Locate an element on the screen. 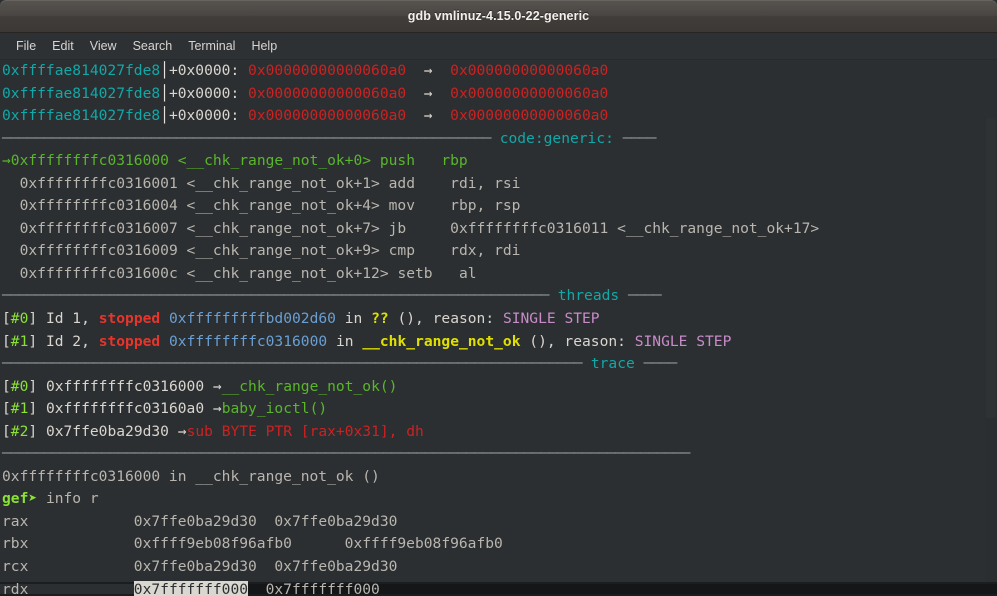 The image size is (997, 596). stack-offset: +0x0000: is located at coordinates (204, 70).